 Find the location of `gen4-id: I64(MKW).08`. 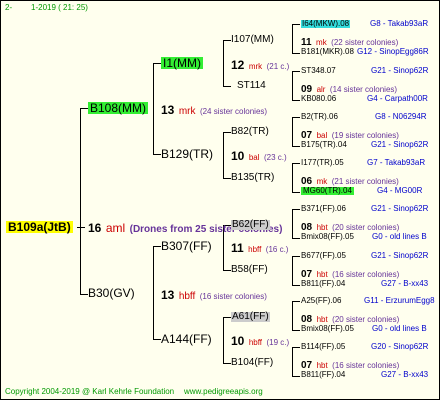

gen4-id: I64(MKW).08 is located at coordinates (326, 23).